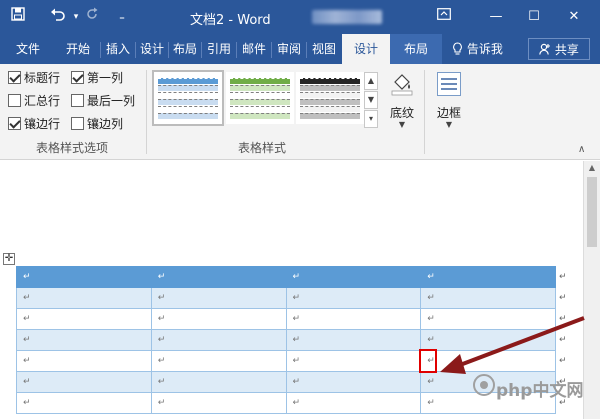 The width and height of the screenshot is (600, 419). Describe the element at coordinates (34, 78) in the screenshot. I see `option-header-row: 标题行` at that location.